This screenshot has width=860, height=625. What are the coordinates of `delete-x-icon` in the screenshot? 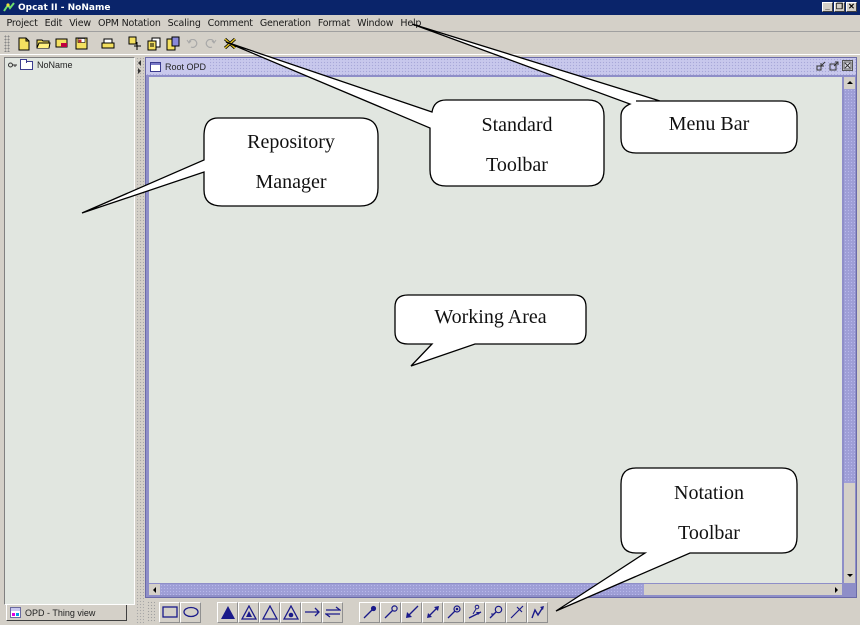 It's located at (230, 43).